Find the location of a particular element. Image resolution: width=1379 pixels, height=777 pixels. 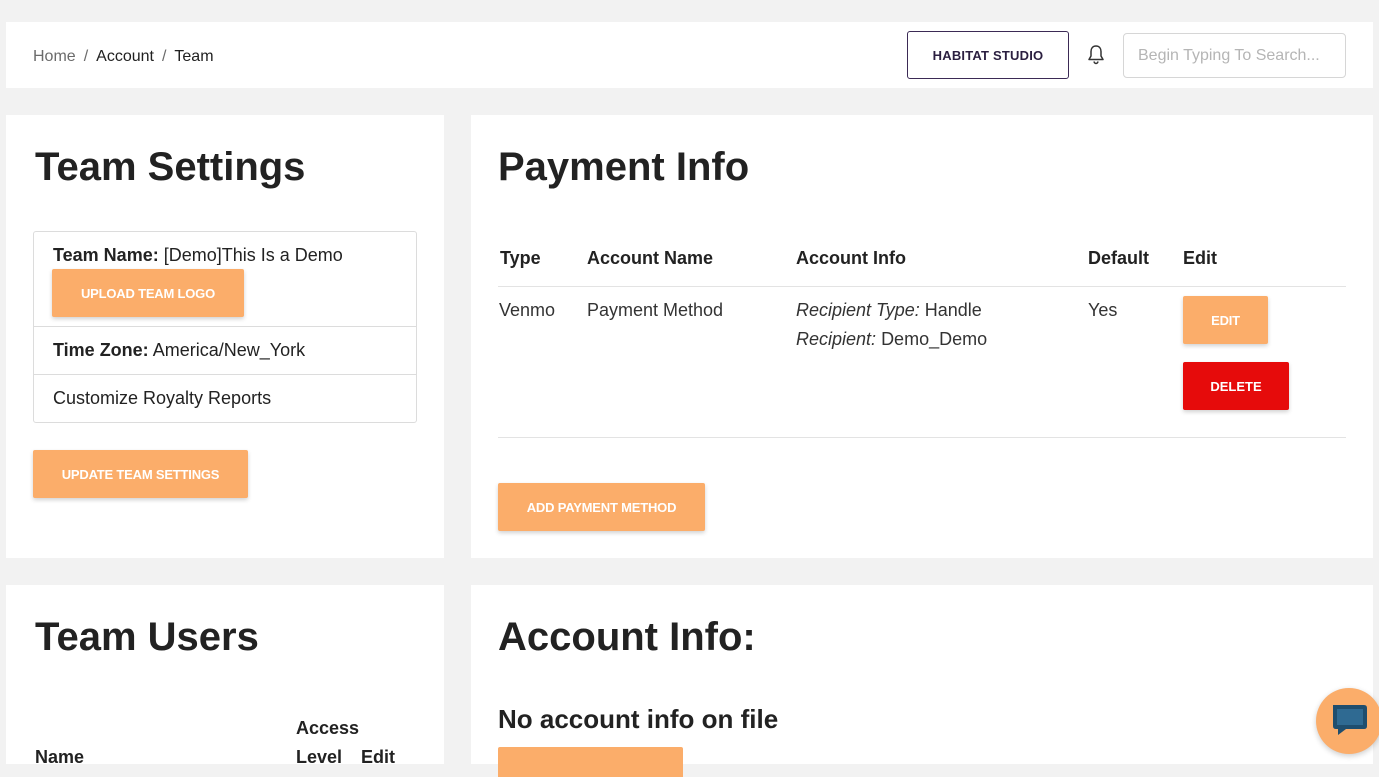

team-name-value: [Demo]This Is a Demo is located at coordinates (253, 255).